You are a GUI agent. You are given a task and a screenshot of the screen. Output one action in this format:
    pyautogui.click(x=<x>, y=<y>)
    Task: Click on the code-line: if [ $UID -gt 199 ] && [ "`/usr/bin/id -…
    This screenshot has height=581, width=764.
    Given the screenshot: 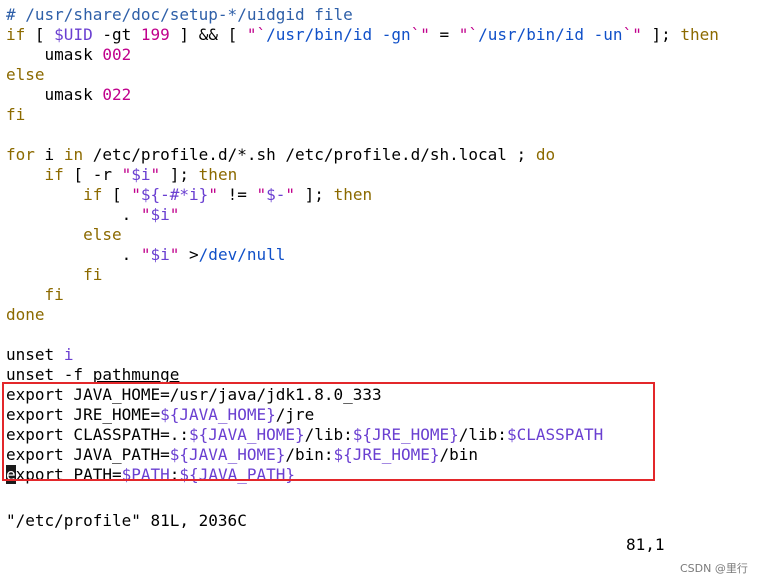 What is the action you would take?
    pyautogui.click(x=362, y=35)
    